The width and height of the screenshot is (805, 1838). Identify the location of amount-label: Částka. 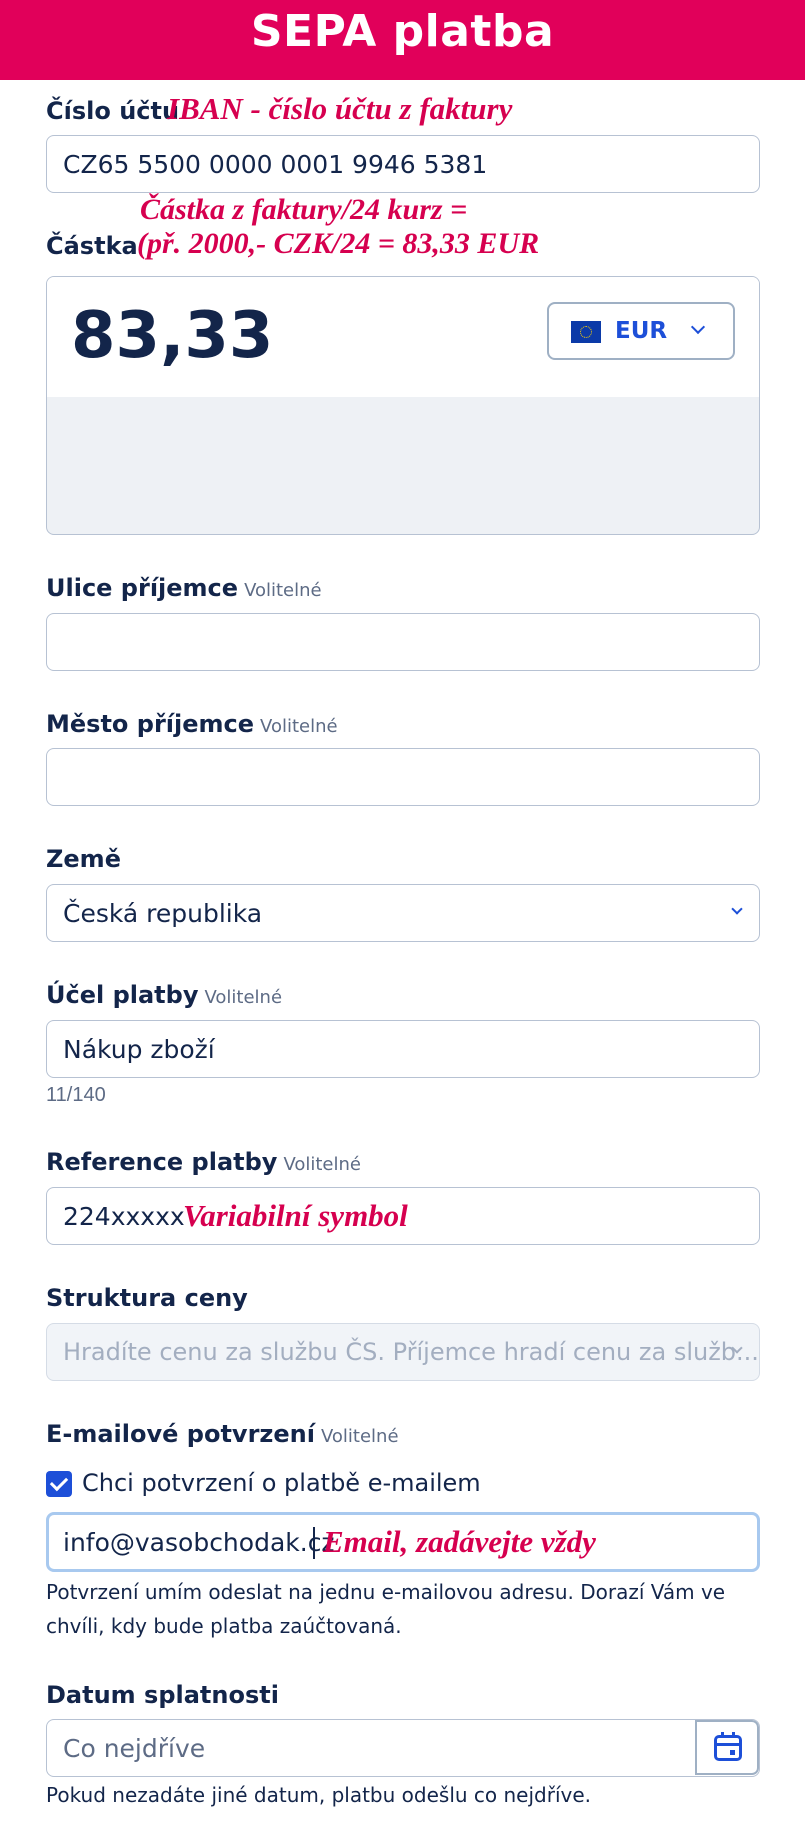
(92, 246).